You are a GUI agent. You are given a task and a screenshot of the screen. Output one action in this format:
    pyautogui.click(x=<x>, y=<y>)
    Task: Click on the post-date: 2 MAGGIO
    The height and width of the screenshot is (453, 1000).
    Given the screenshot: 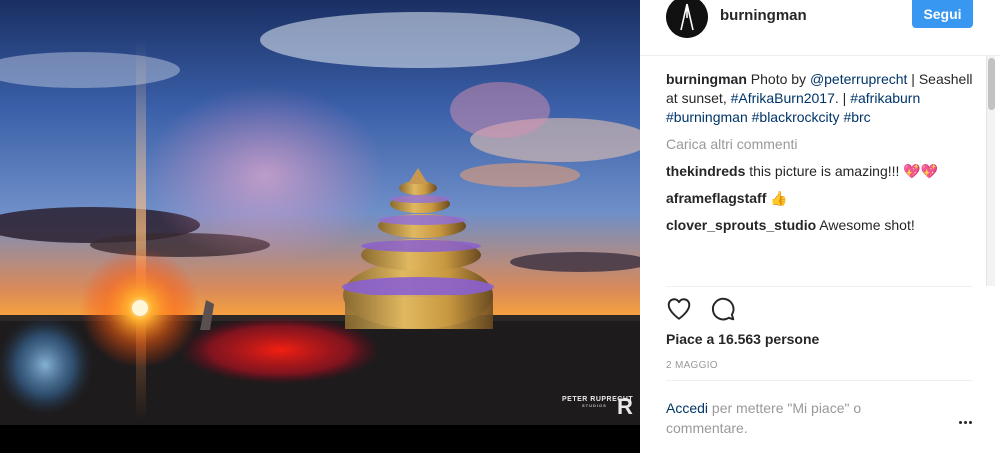 What is the action you would take?
    pyautogui.click(x=692, y=365)
    